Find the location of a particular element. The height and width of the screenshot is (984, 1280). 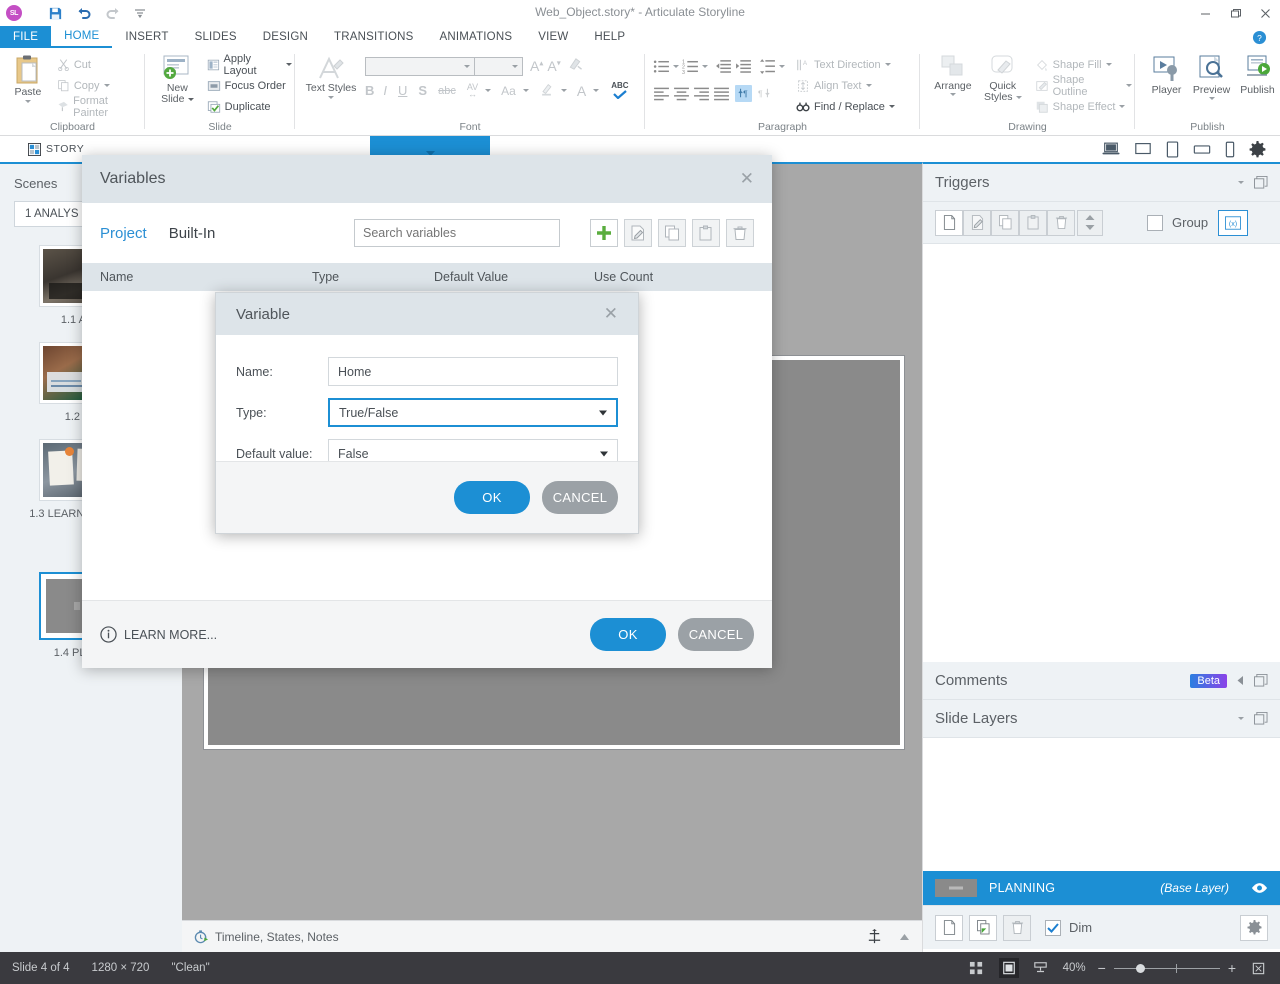

arrange-chevron-down-icon is located at coordinates (952, 94).